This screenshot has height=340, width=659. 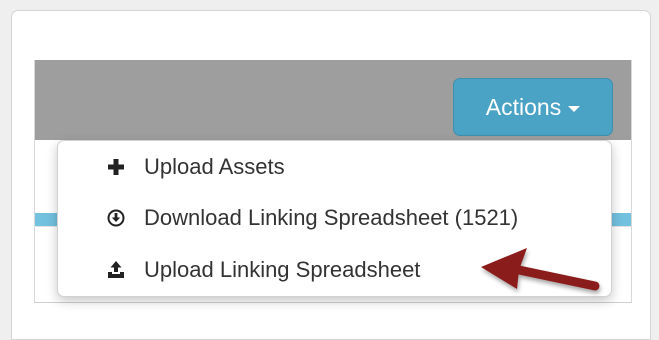 What do you see at coordinates (540, 269) in the screenshot?
I see `annotation-arrow-icon` at bounding box center [540, 269].